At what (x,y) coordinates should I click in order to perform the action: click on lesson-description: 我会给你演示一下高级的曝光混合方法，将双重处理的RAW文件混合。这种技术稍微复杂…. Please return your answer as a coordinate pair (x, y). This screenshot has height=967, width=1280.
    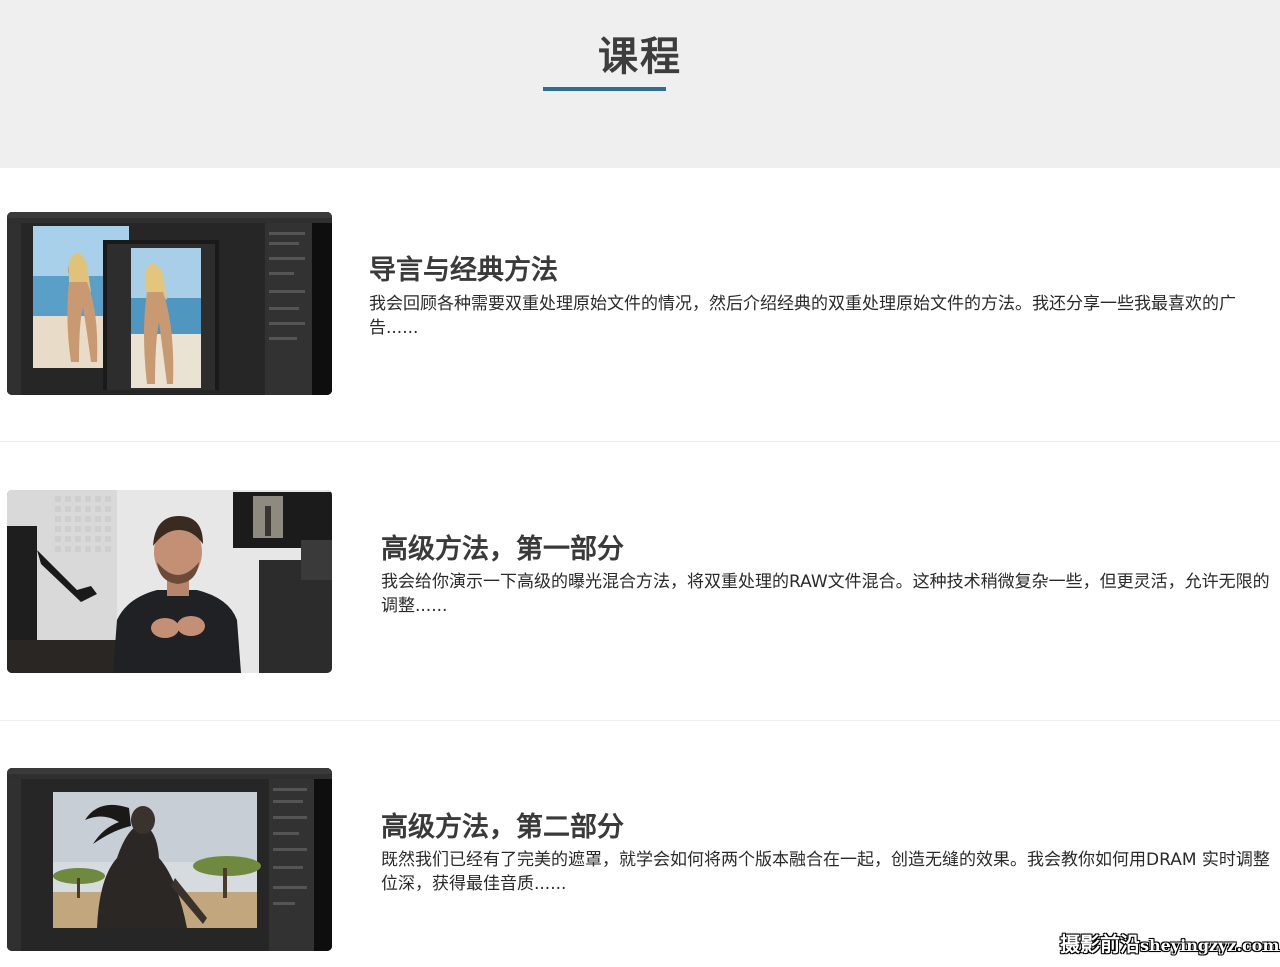
    Looking at the image, I should click on (825, 594).